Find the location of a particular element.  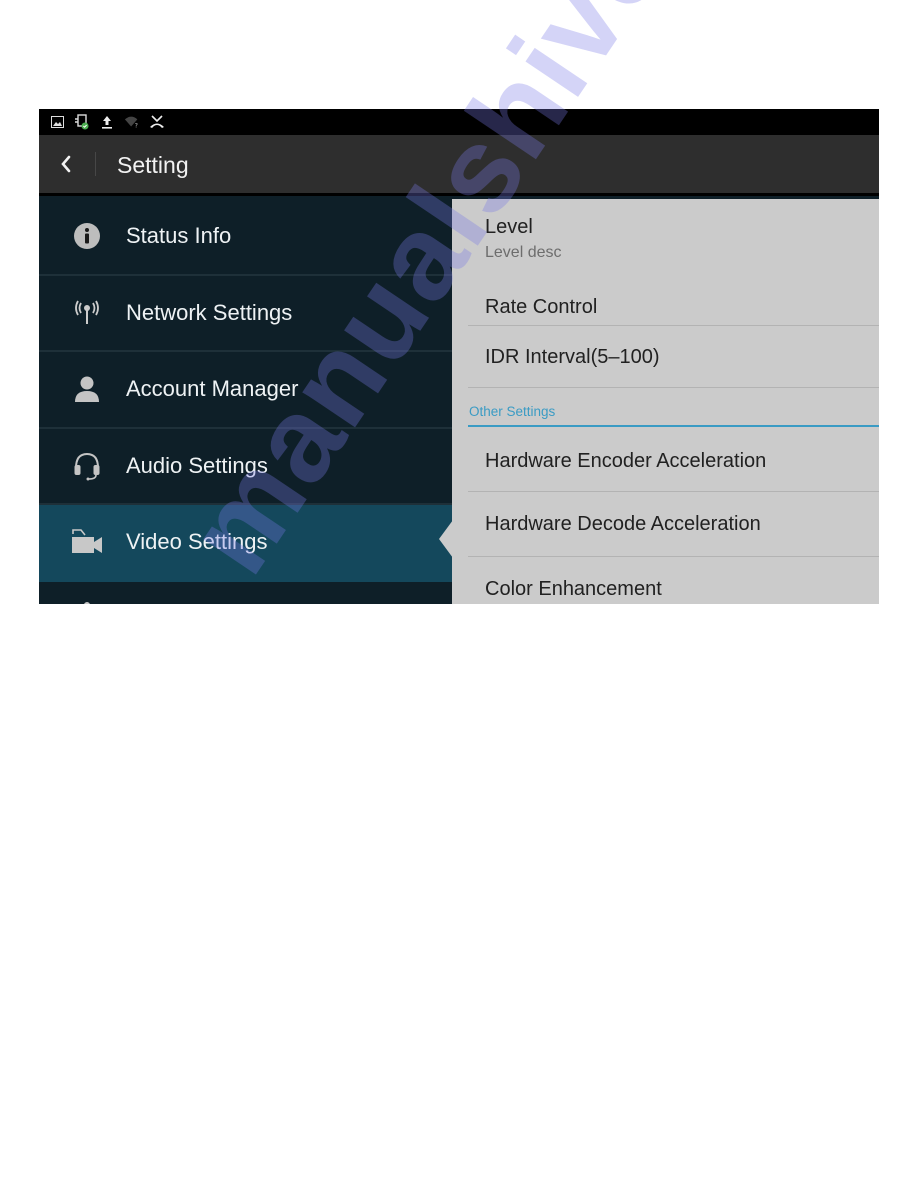

page-title: Setting is located at coordinates (153, 165).